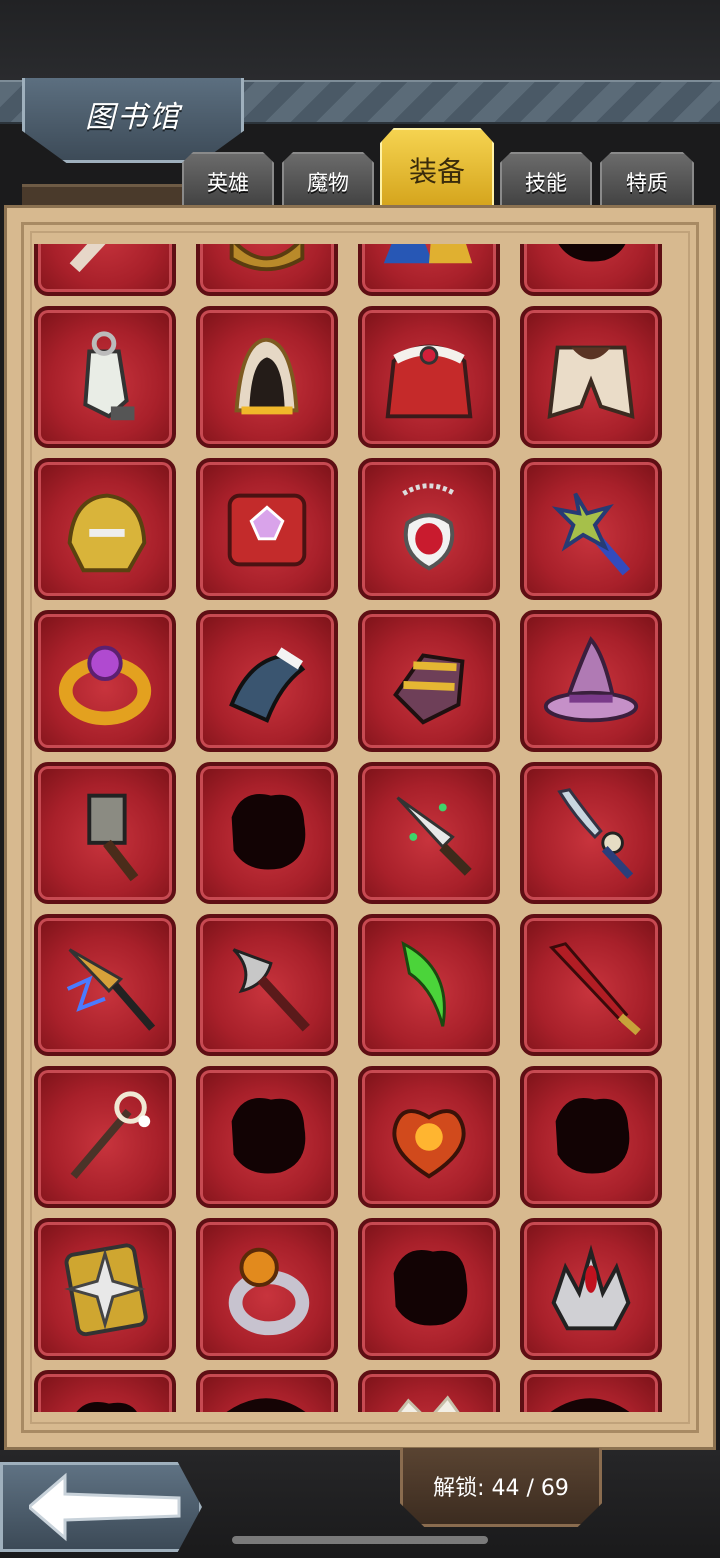 The width and height of the screenshot is (720, 1558). What do you see at coordinates (110, 1135) in the screenshot?
I see `bell-scepter-icon` at bounding box center [110, 1135].